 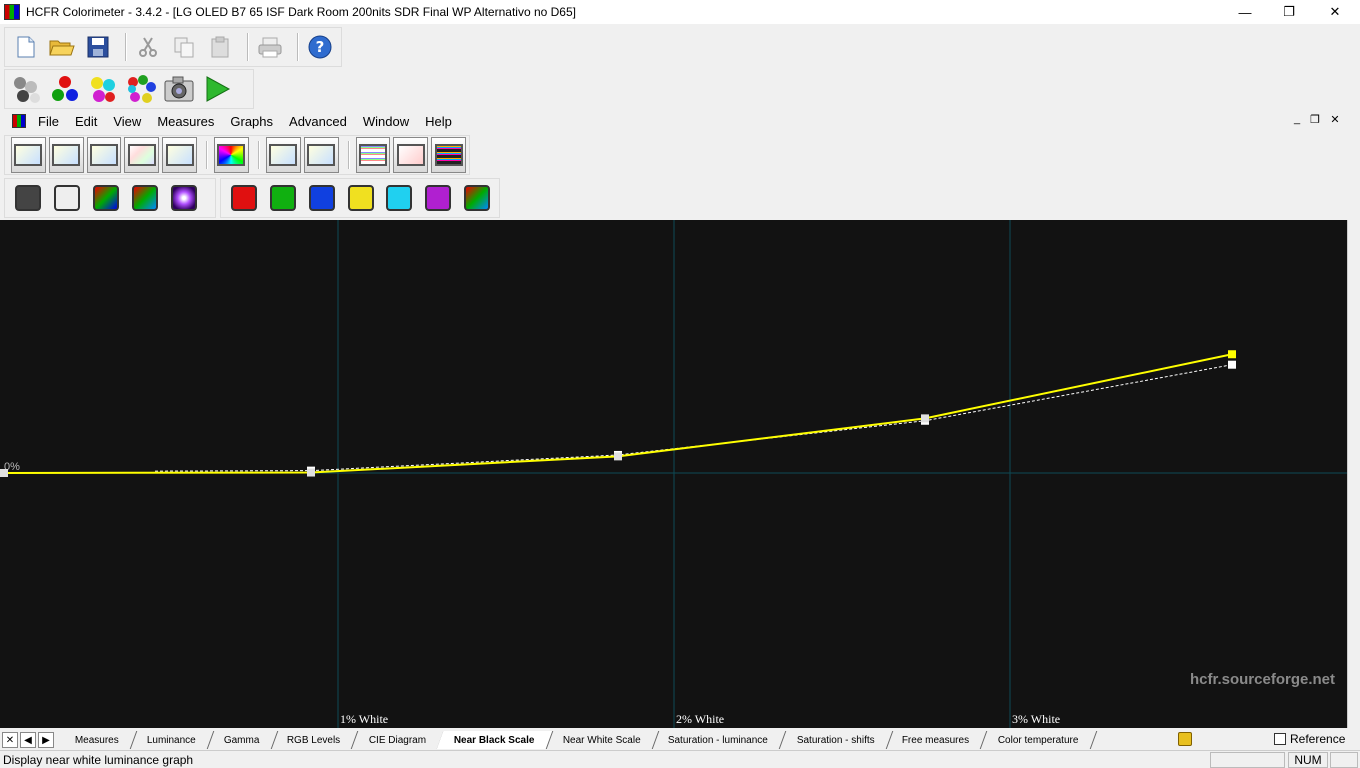 What do you see at coordinates (494, 740) in the screenshot?
I see `tab-near-black-scale: Near Black Scale` at bounding box center [494, 740].